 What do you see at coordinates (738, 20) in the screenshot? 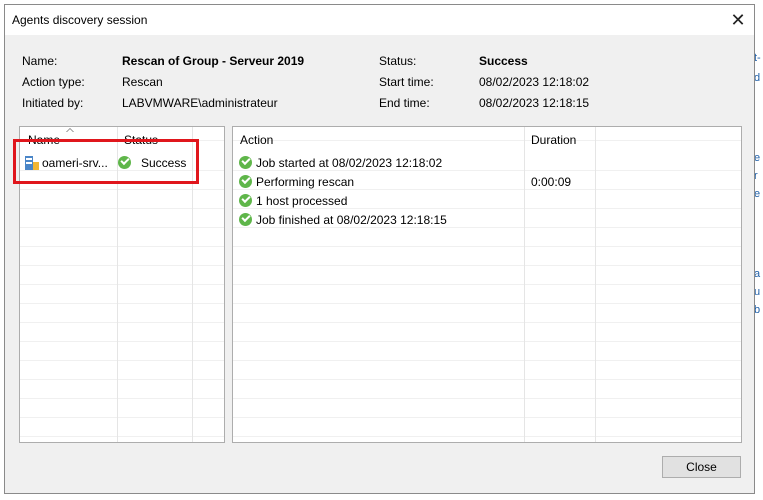
I see `close-icon: ✕` at bounding box center [738, 20].